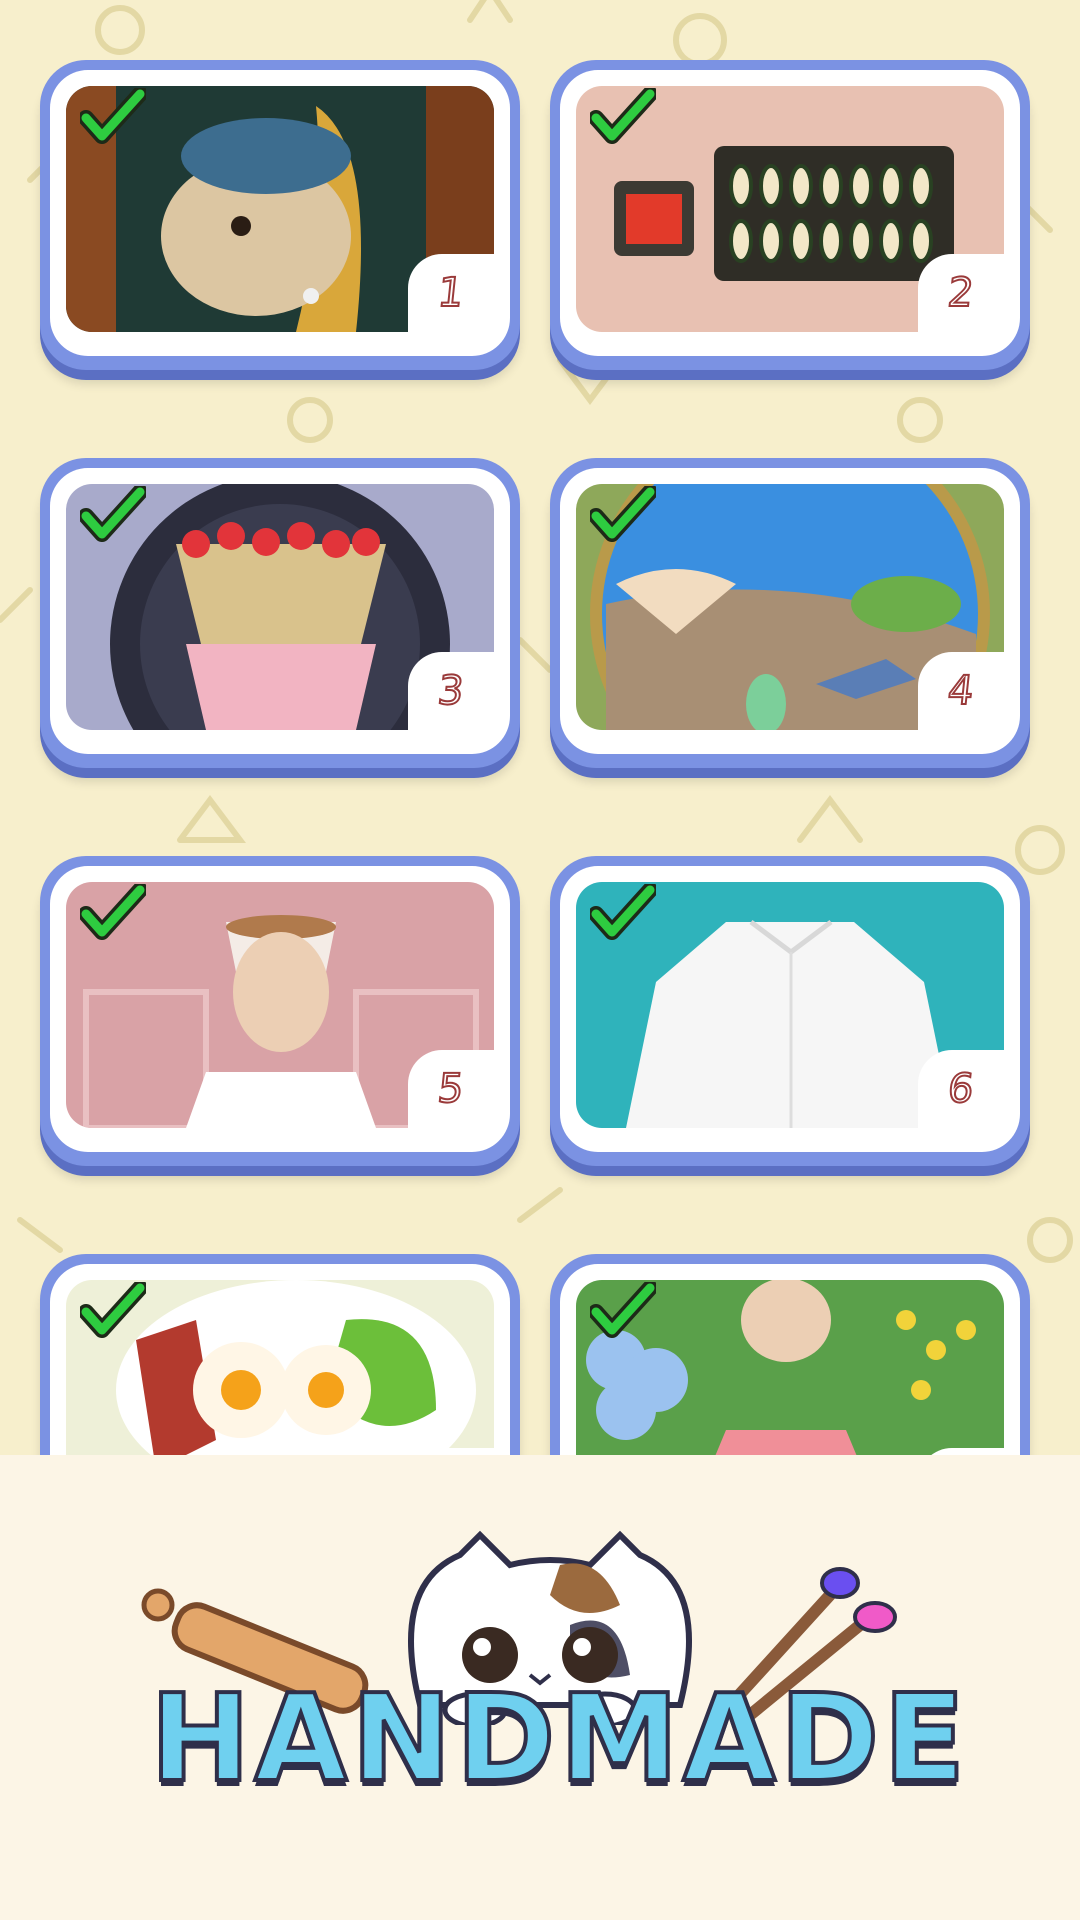 Image resolution: width=1080 pixels, height=1920 pixels. What do you see at coordinates (559, 1739) in the screenshot?
I see `logo-wordmark: HANDMADE` at bounding box center [559, 1739].